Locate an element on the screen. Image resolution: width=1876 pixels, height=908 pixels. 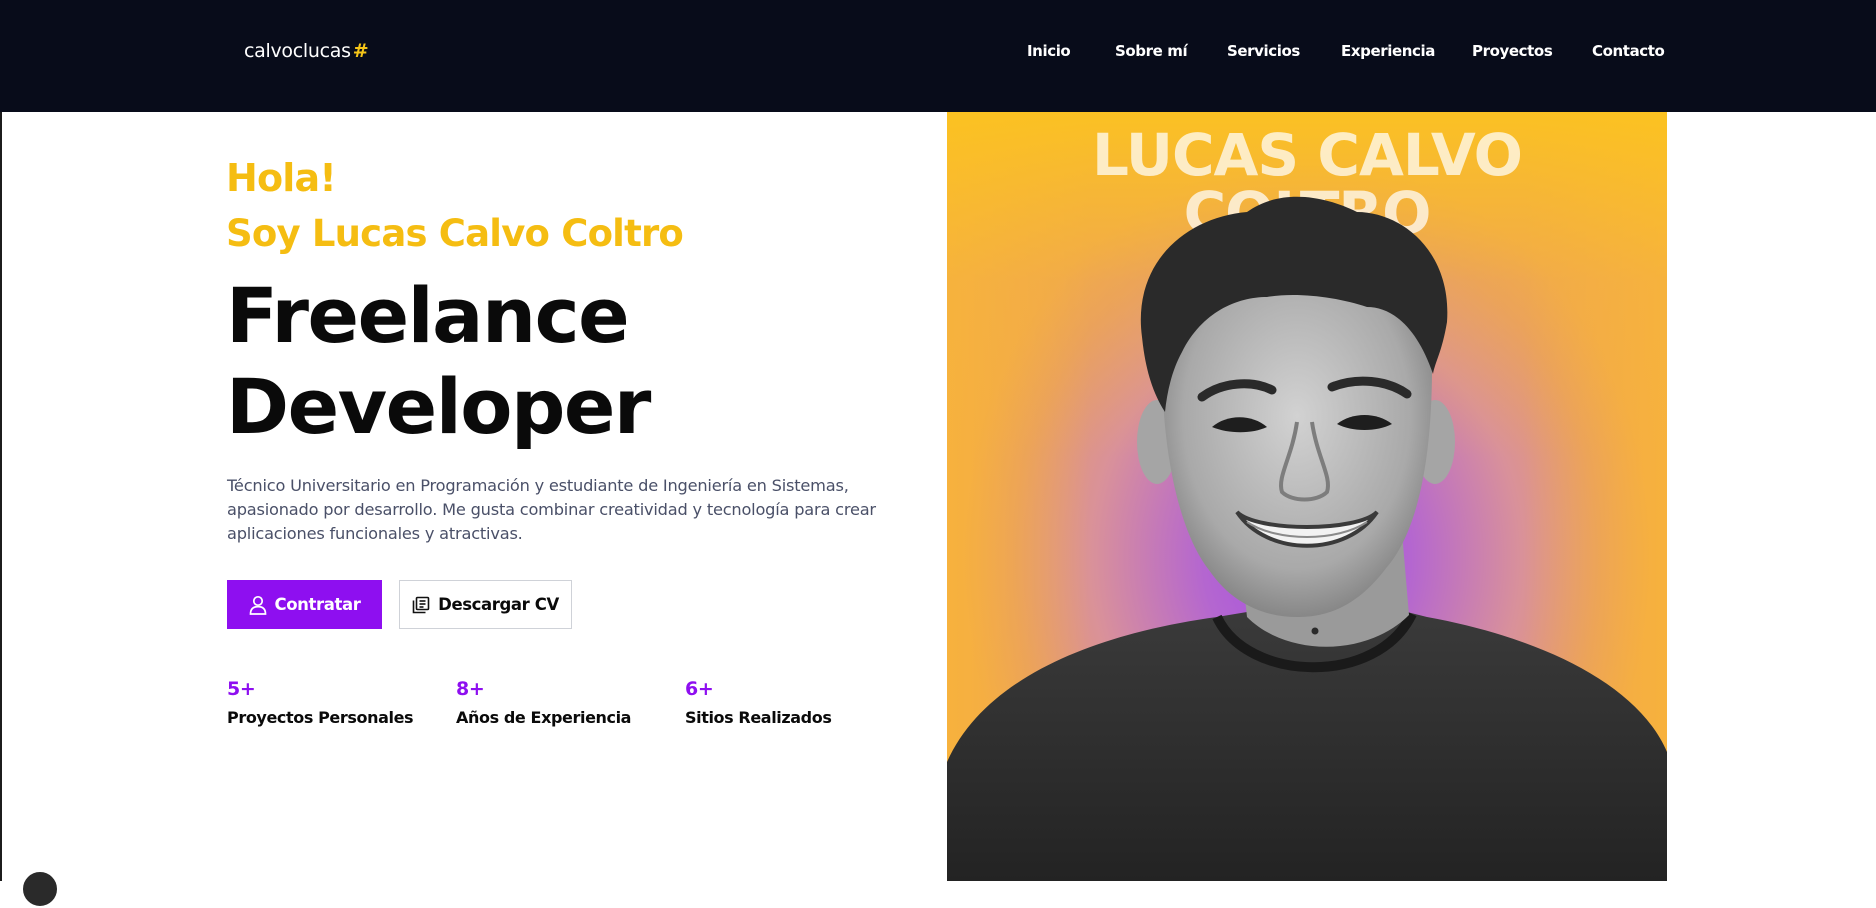
nav-link-servicios: Servicios is located at coordinates (1263, 51).